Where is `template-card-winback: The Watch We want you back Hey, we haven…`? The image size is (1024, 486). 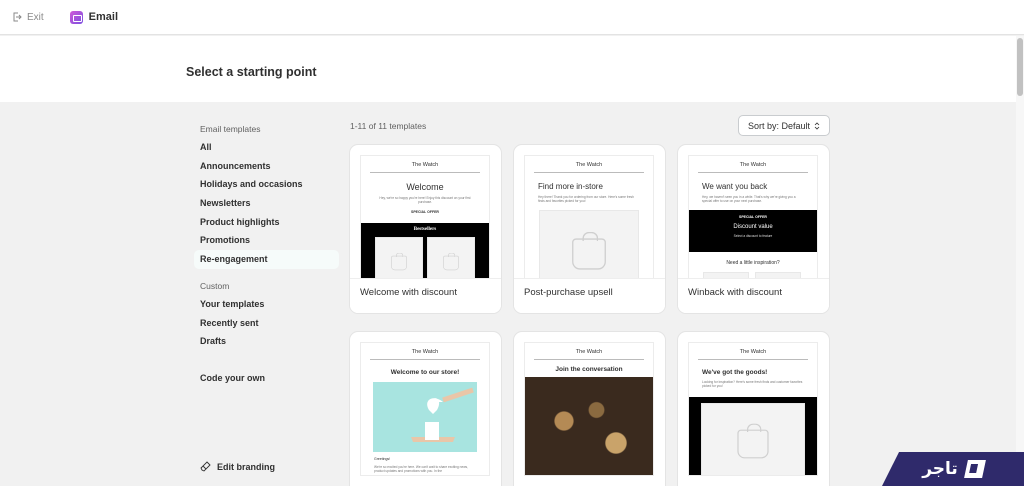
template-card-winback: The Watch We want you back Hey, we haven… is located at coordinates (753, 229).